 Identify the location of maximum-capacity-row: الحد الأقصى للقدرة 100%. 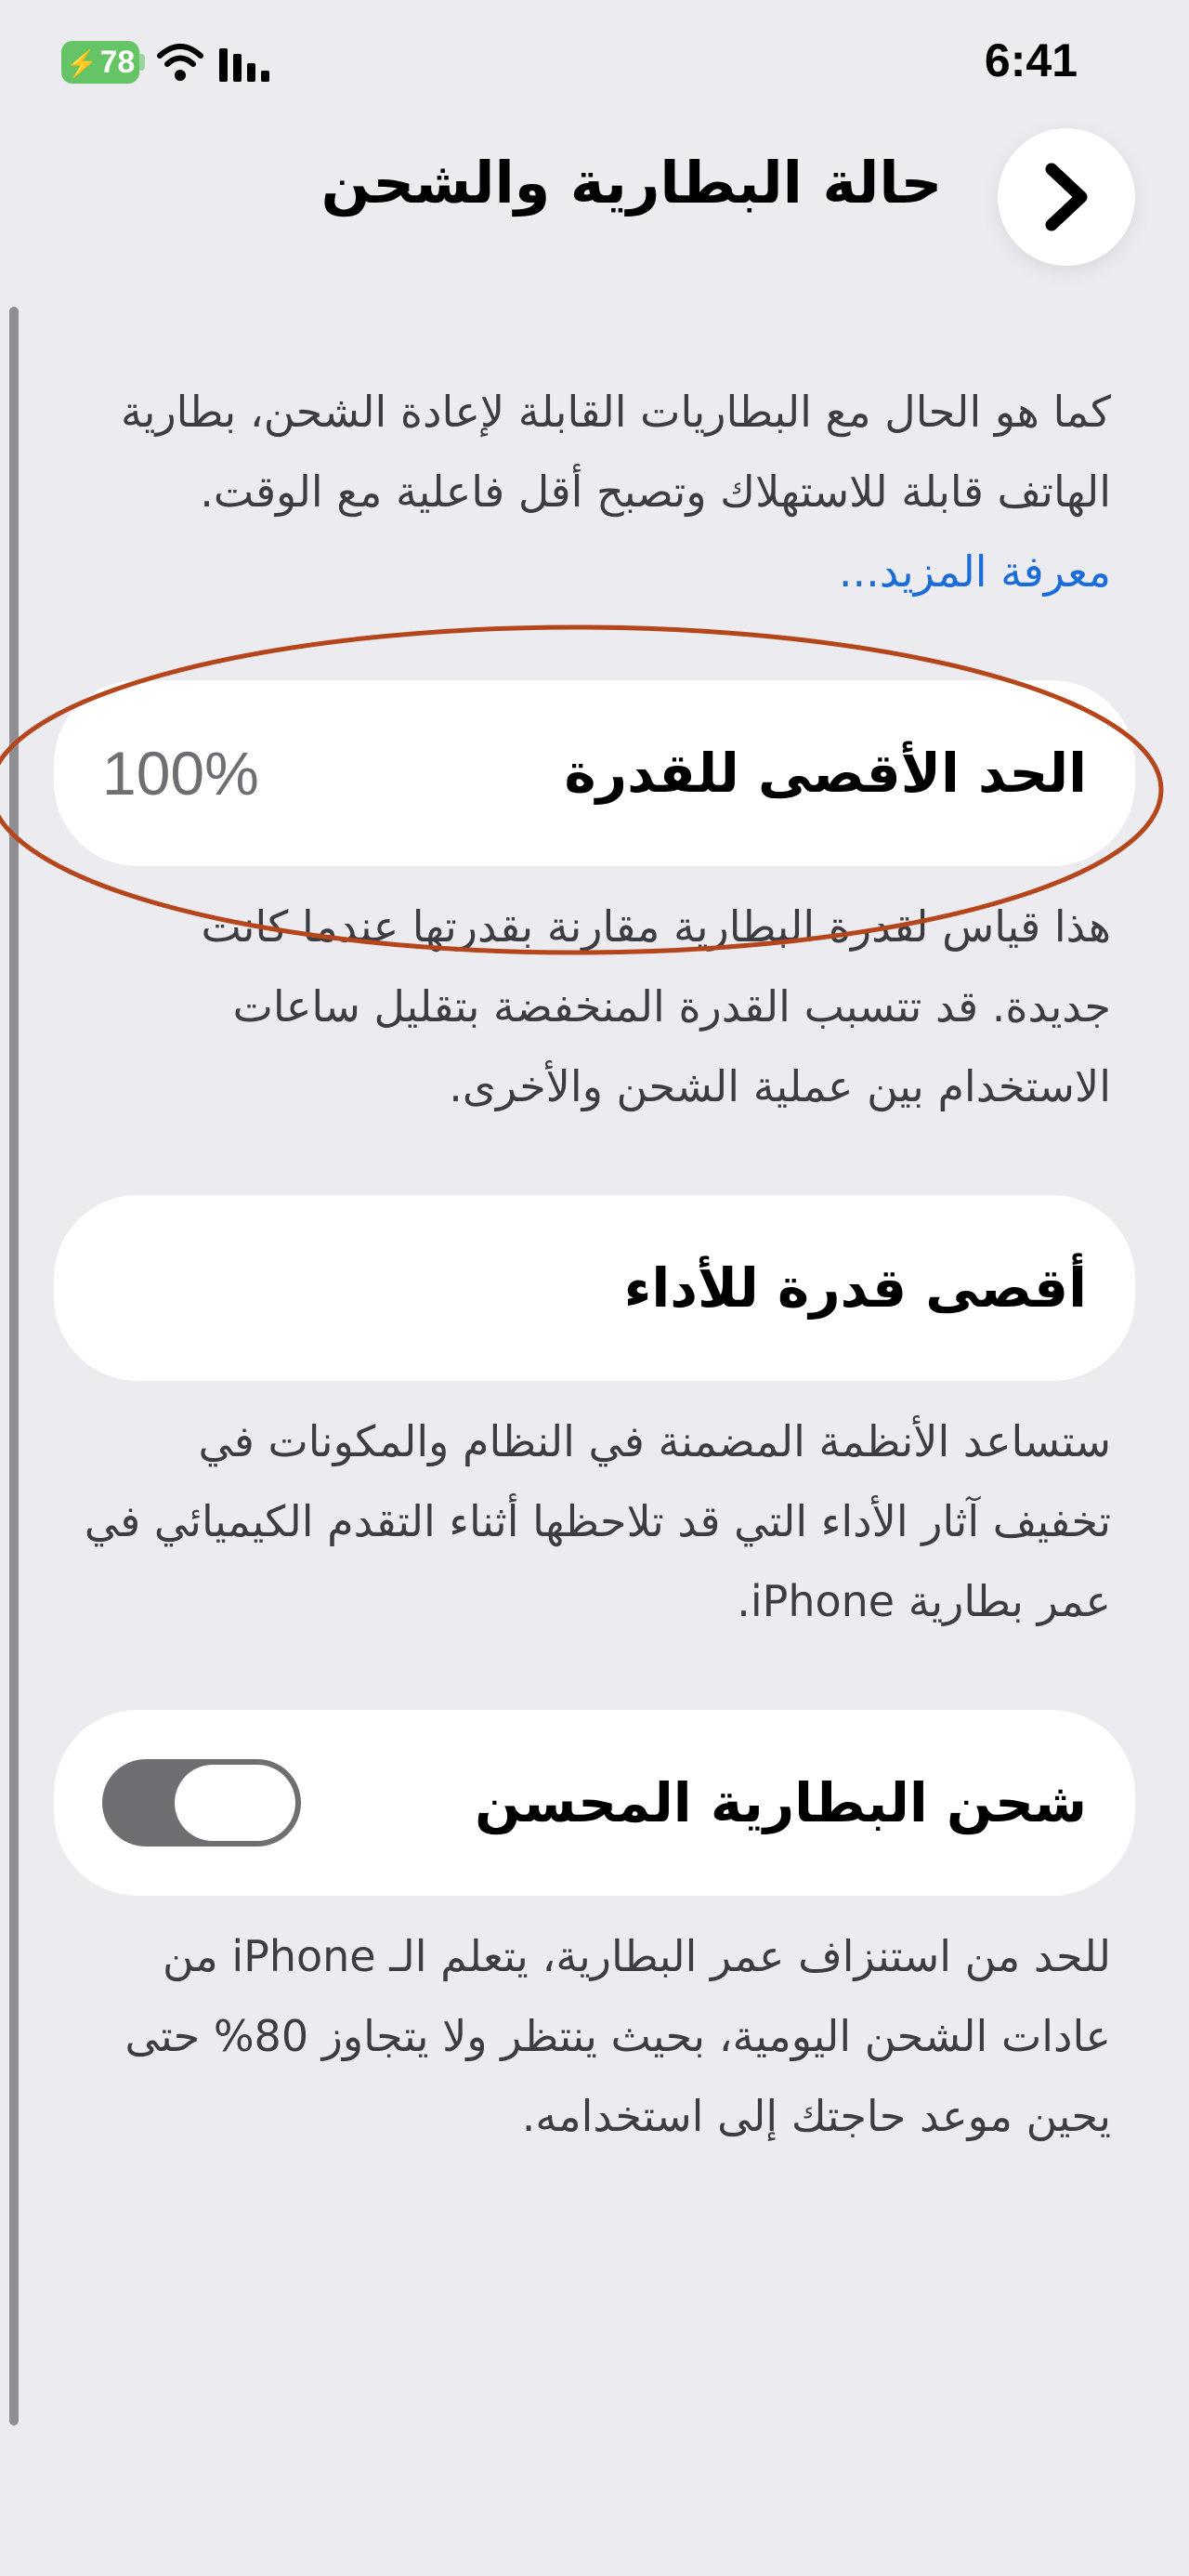
(594, 773).